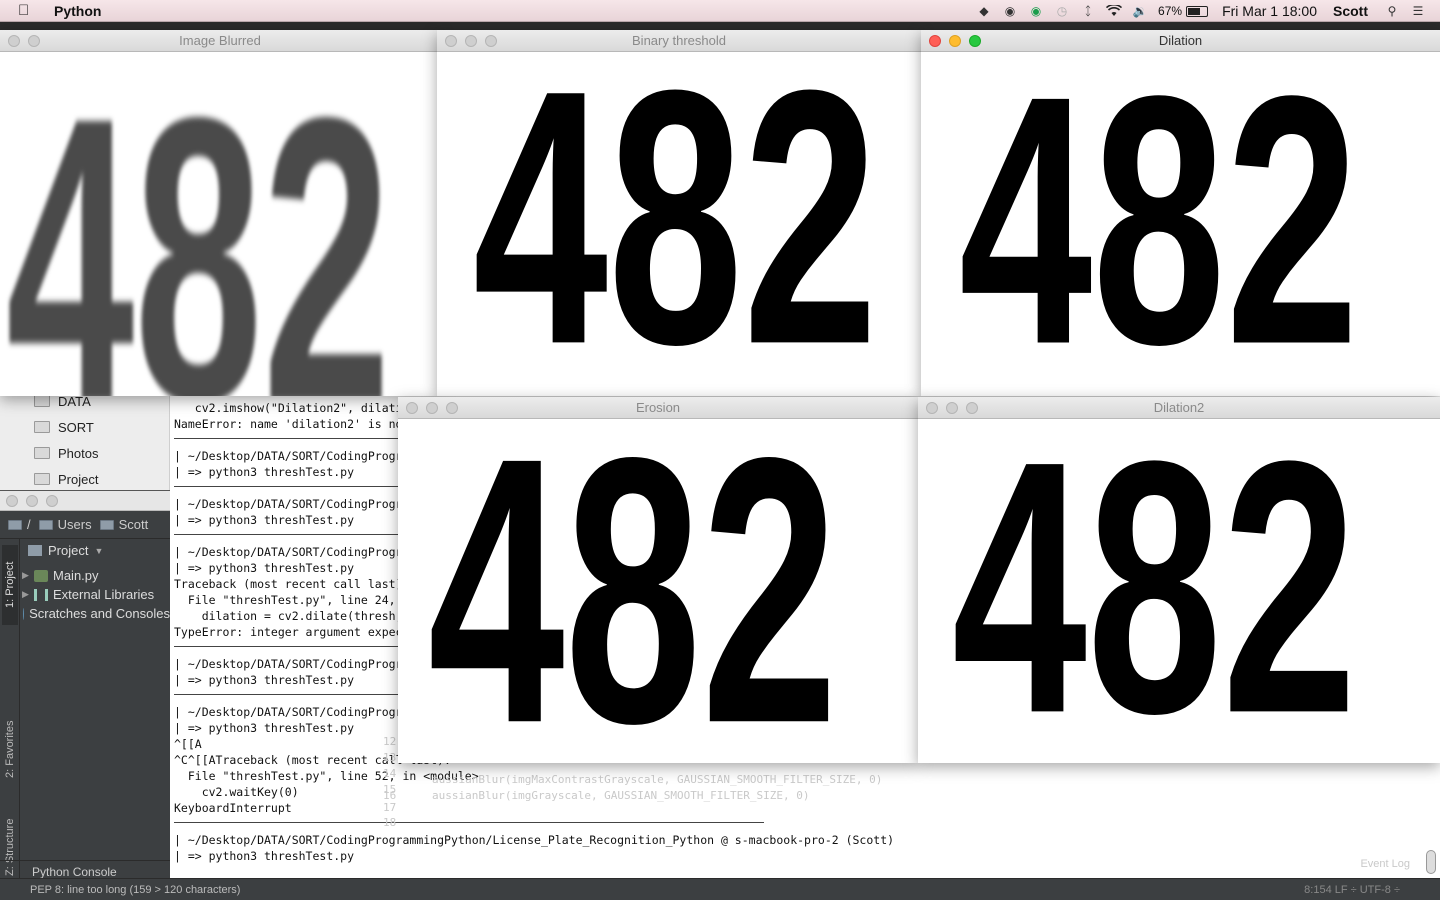 The height and width of the screenshot is (900, 1440). I want to click on breadcrumb-root: /, so click(19, 524).